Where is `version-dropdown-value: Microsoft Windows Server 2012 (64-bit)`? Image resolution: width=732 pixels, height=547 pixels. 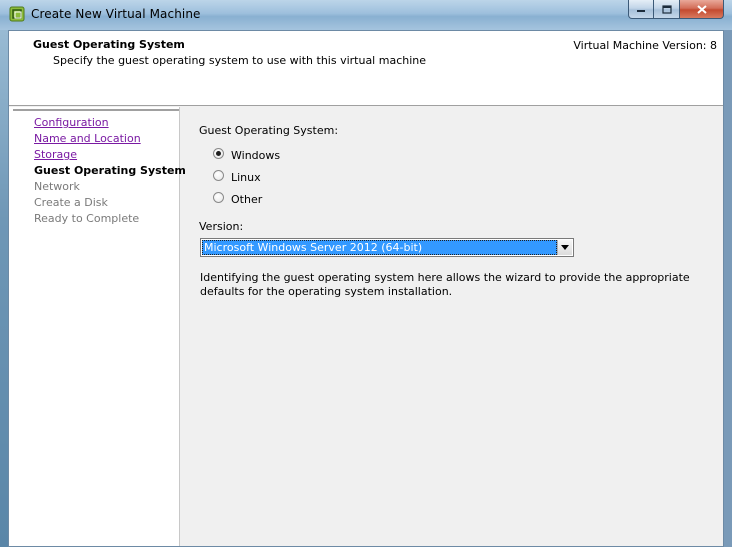 version-dropdown-value: Microsoft Windows Server 2012 (64-bit) is located at coordinates (379, 247).